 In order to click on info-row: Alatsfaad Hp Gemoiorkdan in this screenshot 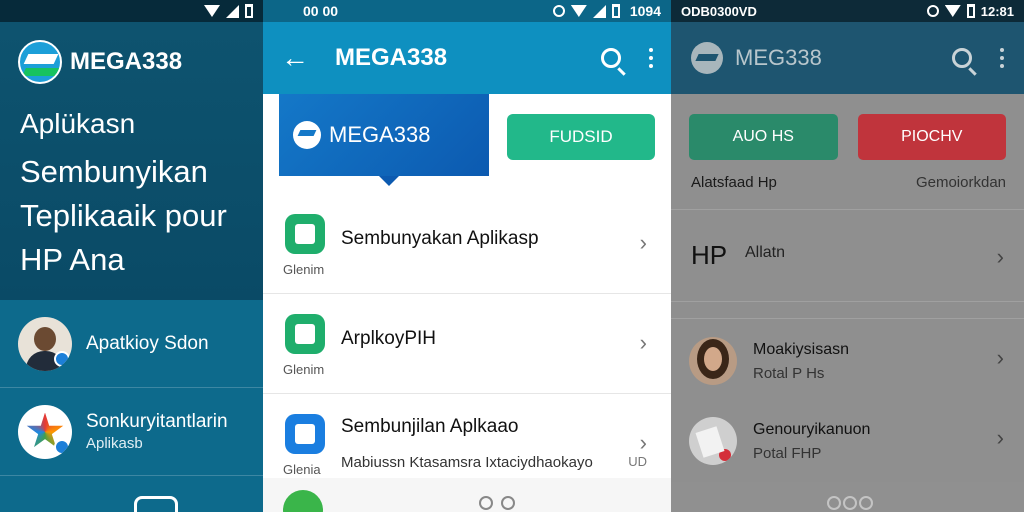, I will do `click(847, 185)`.